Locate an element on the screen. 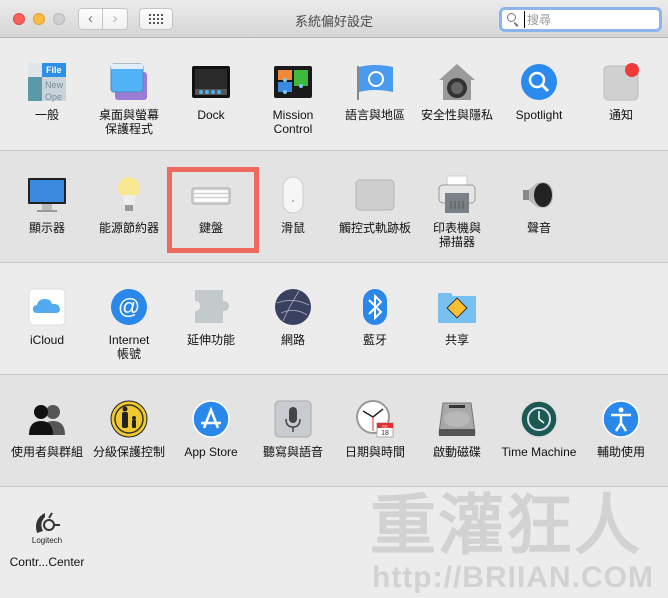 The image size is (668, 598). pane-date-time: JUL 18 日期與時間 is located at coordinates (375, 429).